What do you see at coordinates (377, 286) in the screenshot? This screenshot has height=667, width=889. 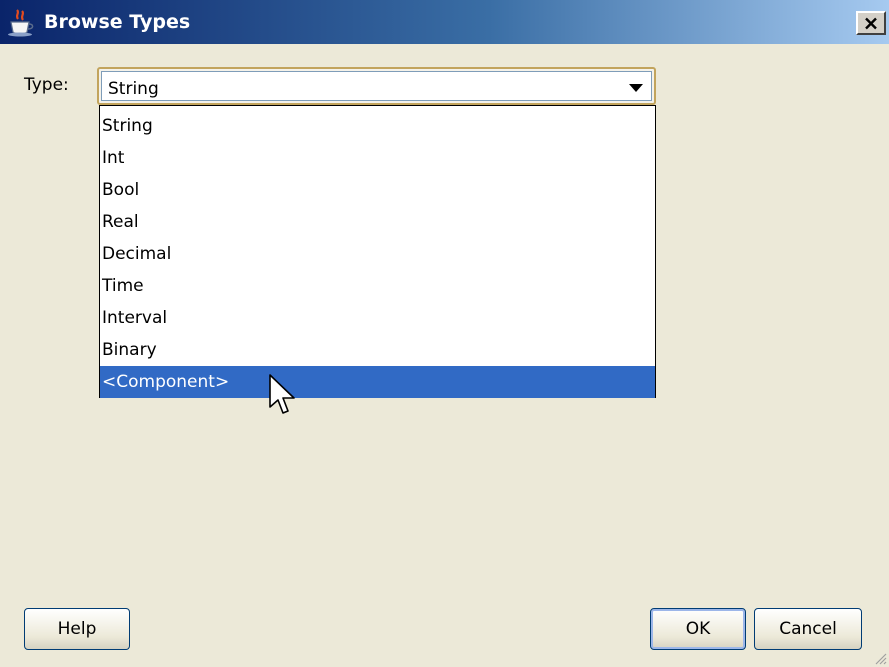 I see `option-time: Time` at bounding box center [377, 286].